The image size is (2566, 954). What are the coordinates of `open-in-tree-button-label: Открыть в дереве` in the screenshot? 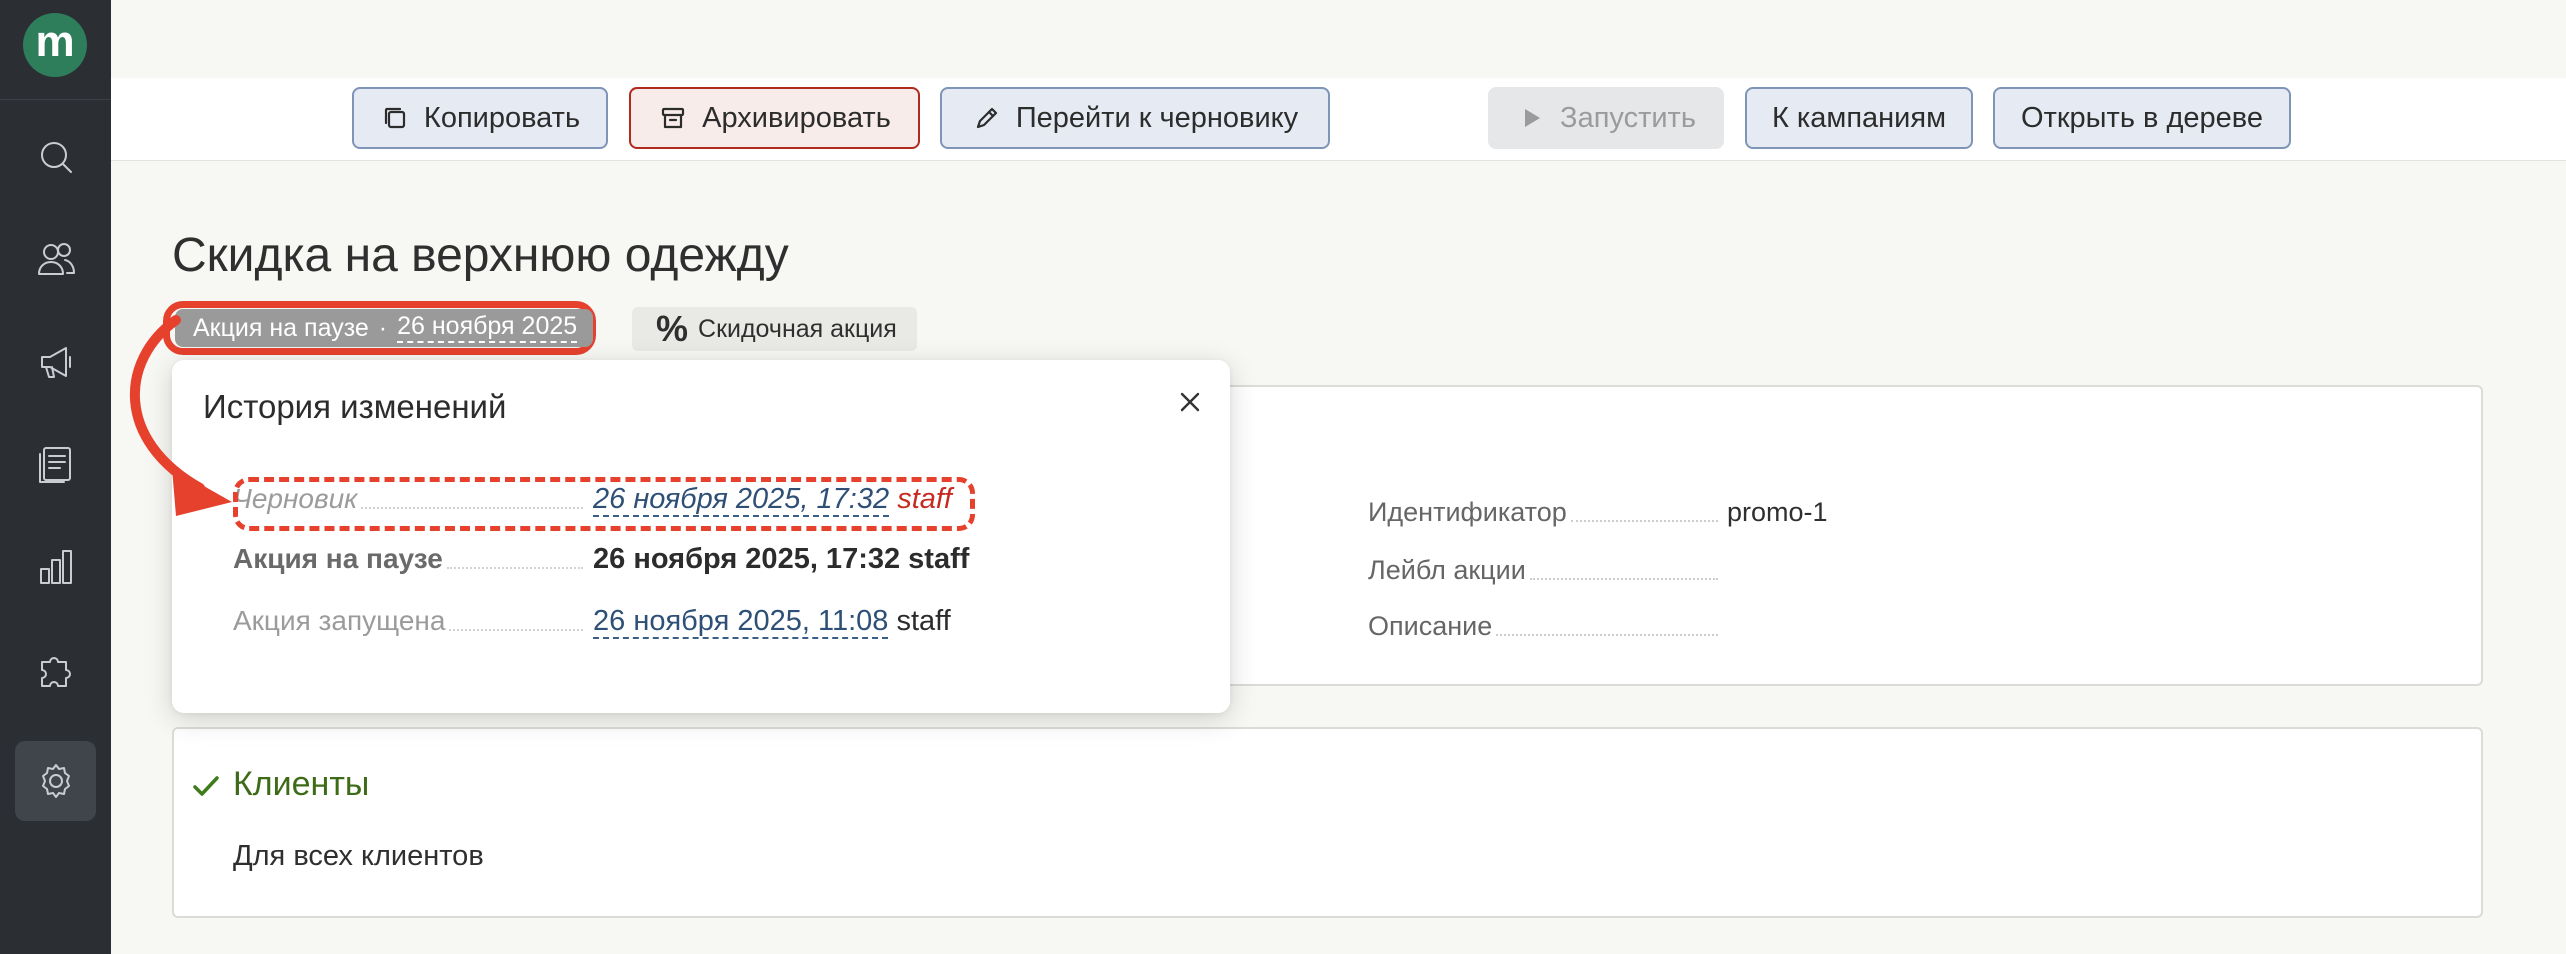 It's located at (2142, 117).